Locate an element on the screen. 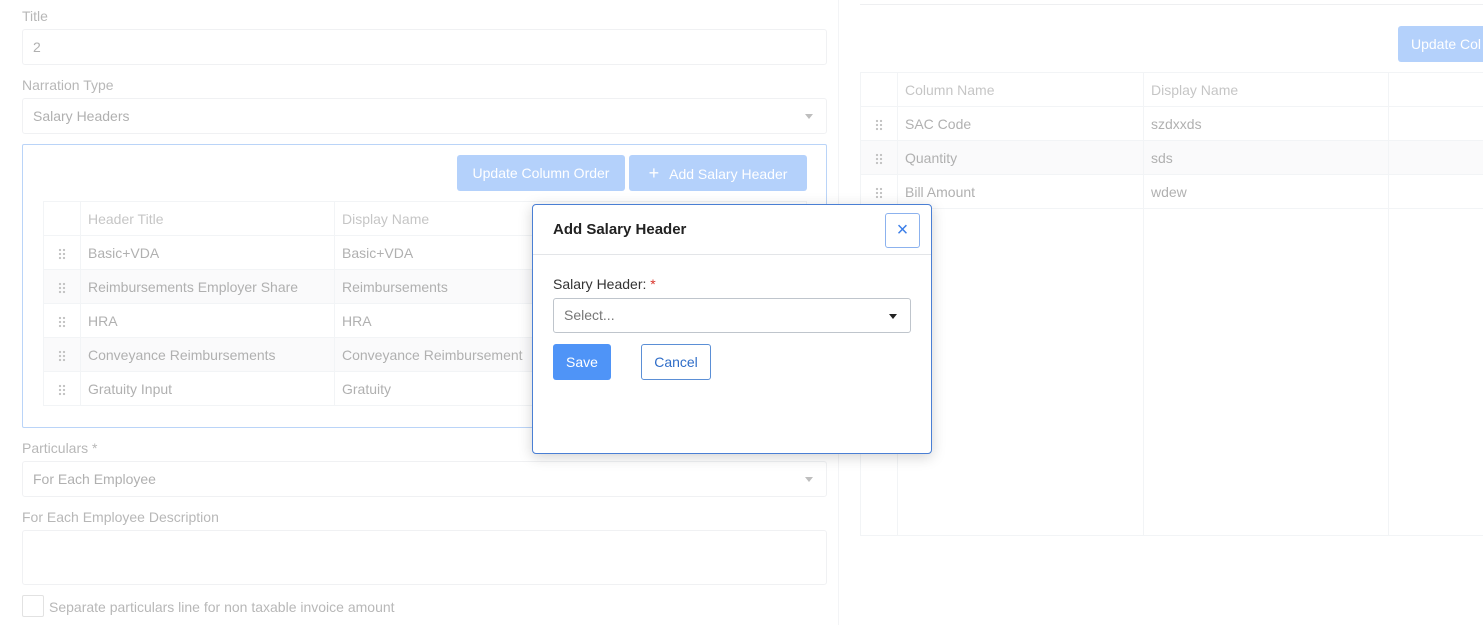 This screenshot has width=1483, height=625. header-title-cell: Conveyance Reimbursements is located at coordinates (207, 354).